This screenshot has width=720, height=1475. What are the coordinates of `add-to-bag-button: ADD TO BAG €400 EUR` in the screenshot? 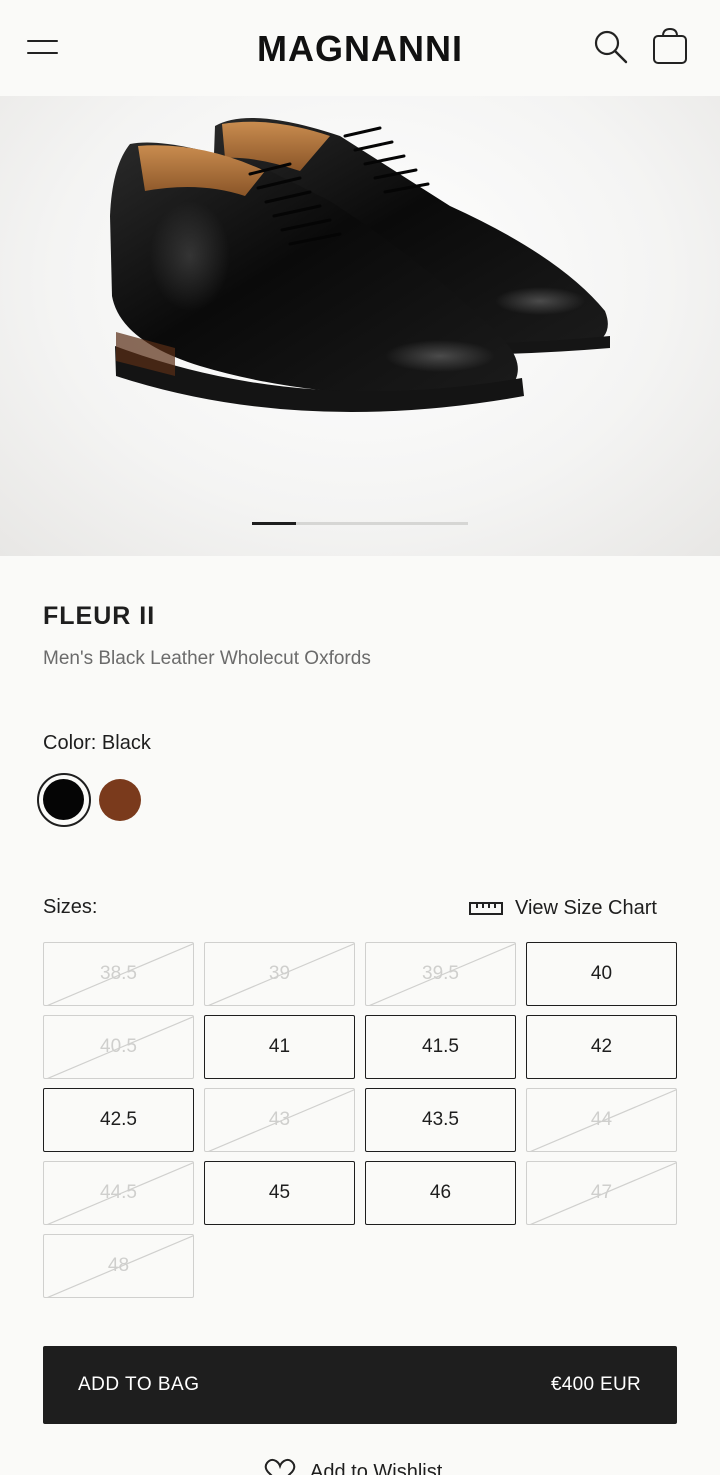 It's located at (360, 1385).